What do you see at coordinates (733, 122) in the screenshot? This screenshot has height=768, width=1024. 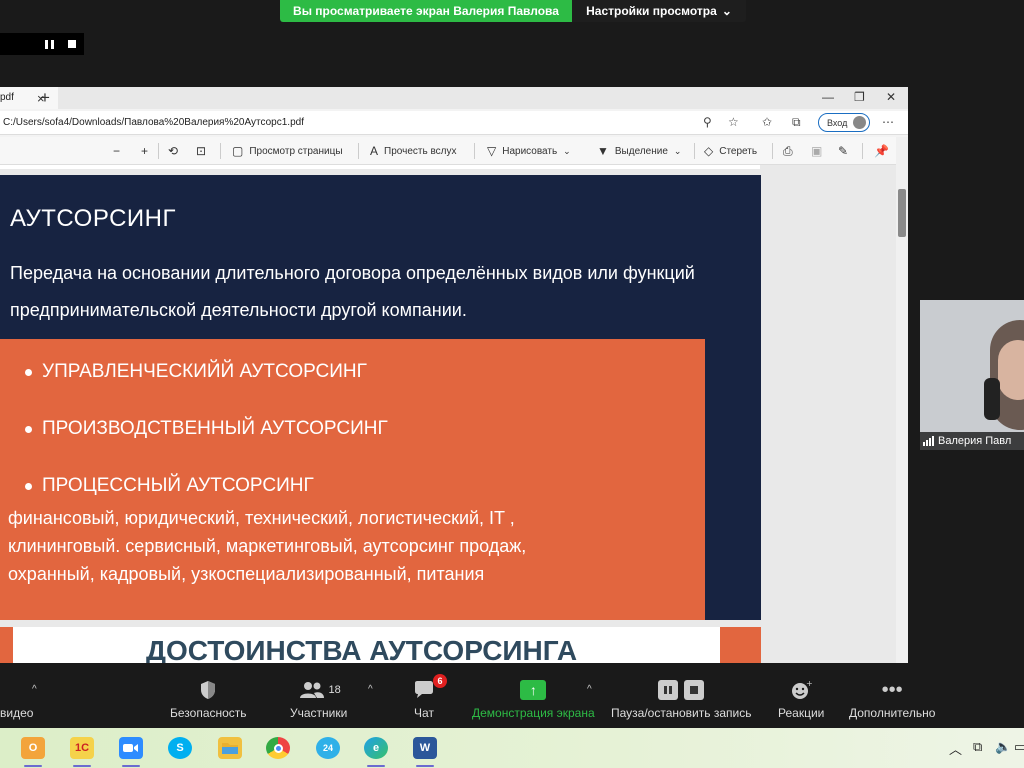 I see `favorite-star-icon: ☆` at bounding box center [733, 122].